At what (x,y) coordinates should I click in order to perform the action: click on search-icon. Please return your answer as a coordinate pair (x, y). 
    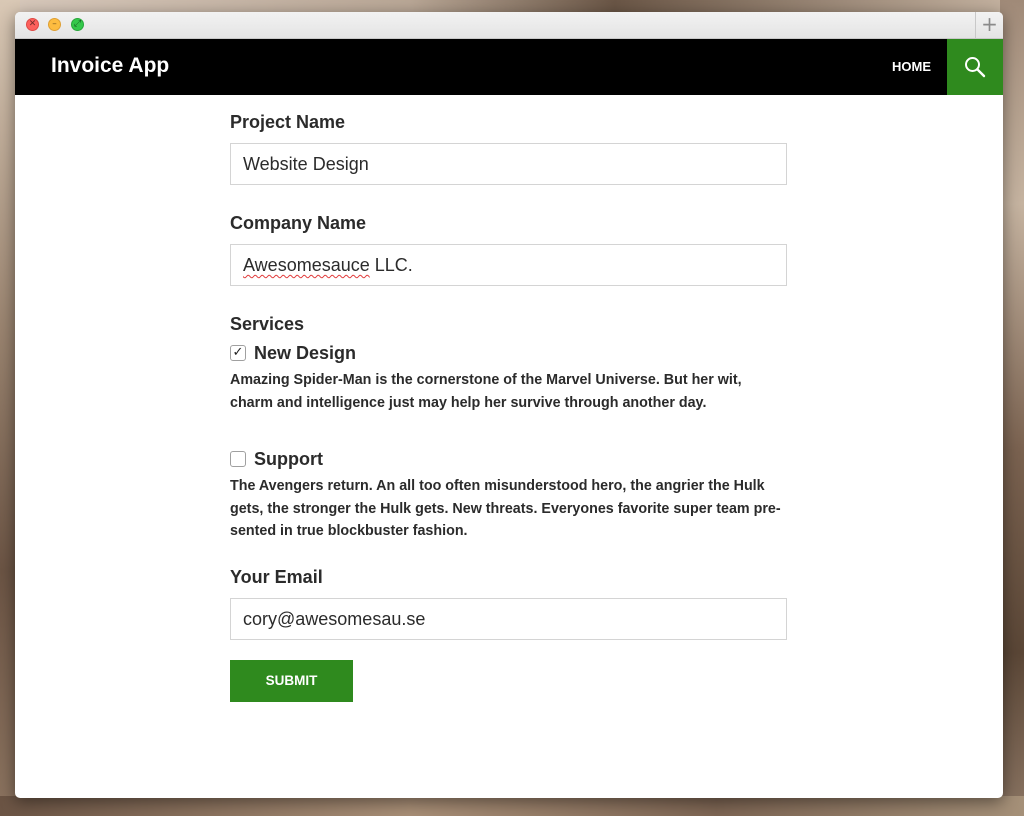
    Looking at the image, I should click on (975, 67).